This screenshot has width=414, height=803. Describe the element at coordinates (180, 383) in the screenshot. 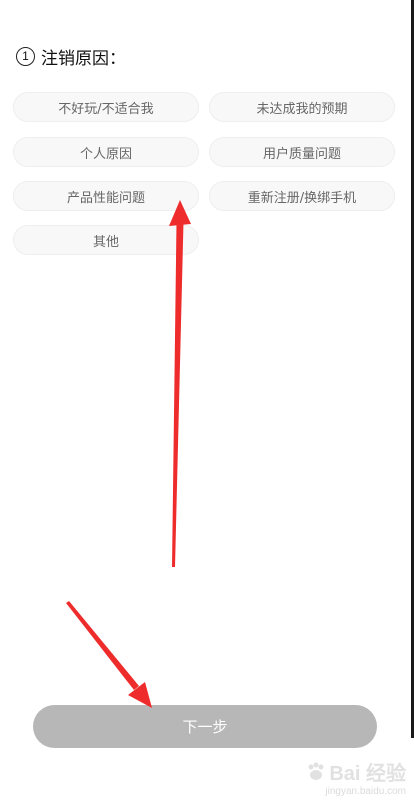

I see `arrow-up-annotation` at that location.